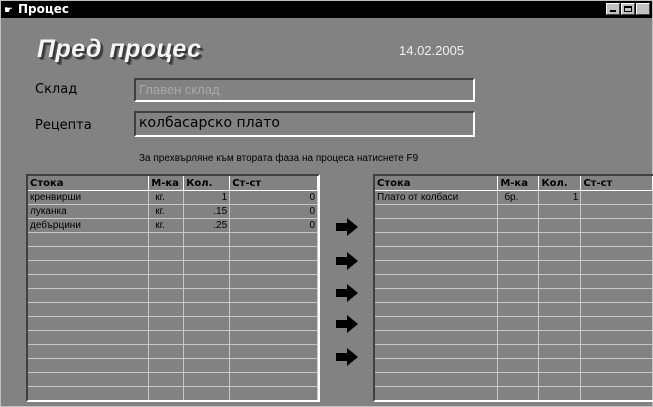  What do you see at coordinates (613, 9) in the screenshot?
I see `minimize-button` at bounding box center [613, 9].